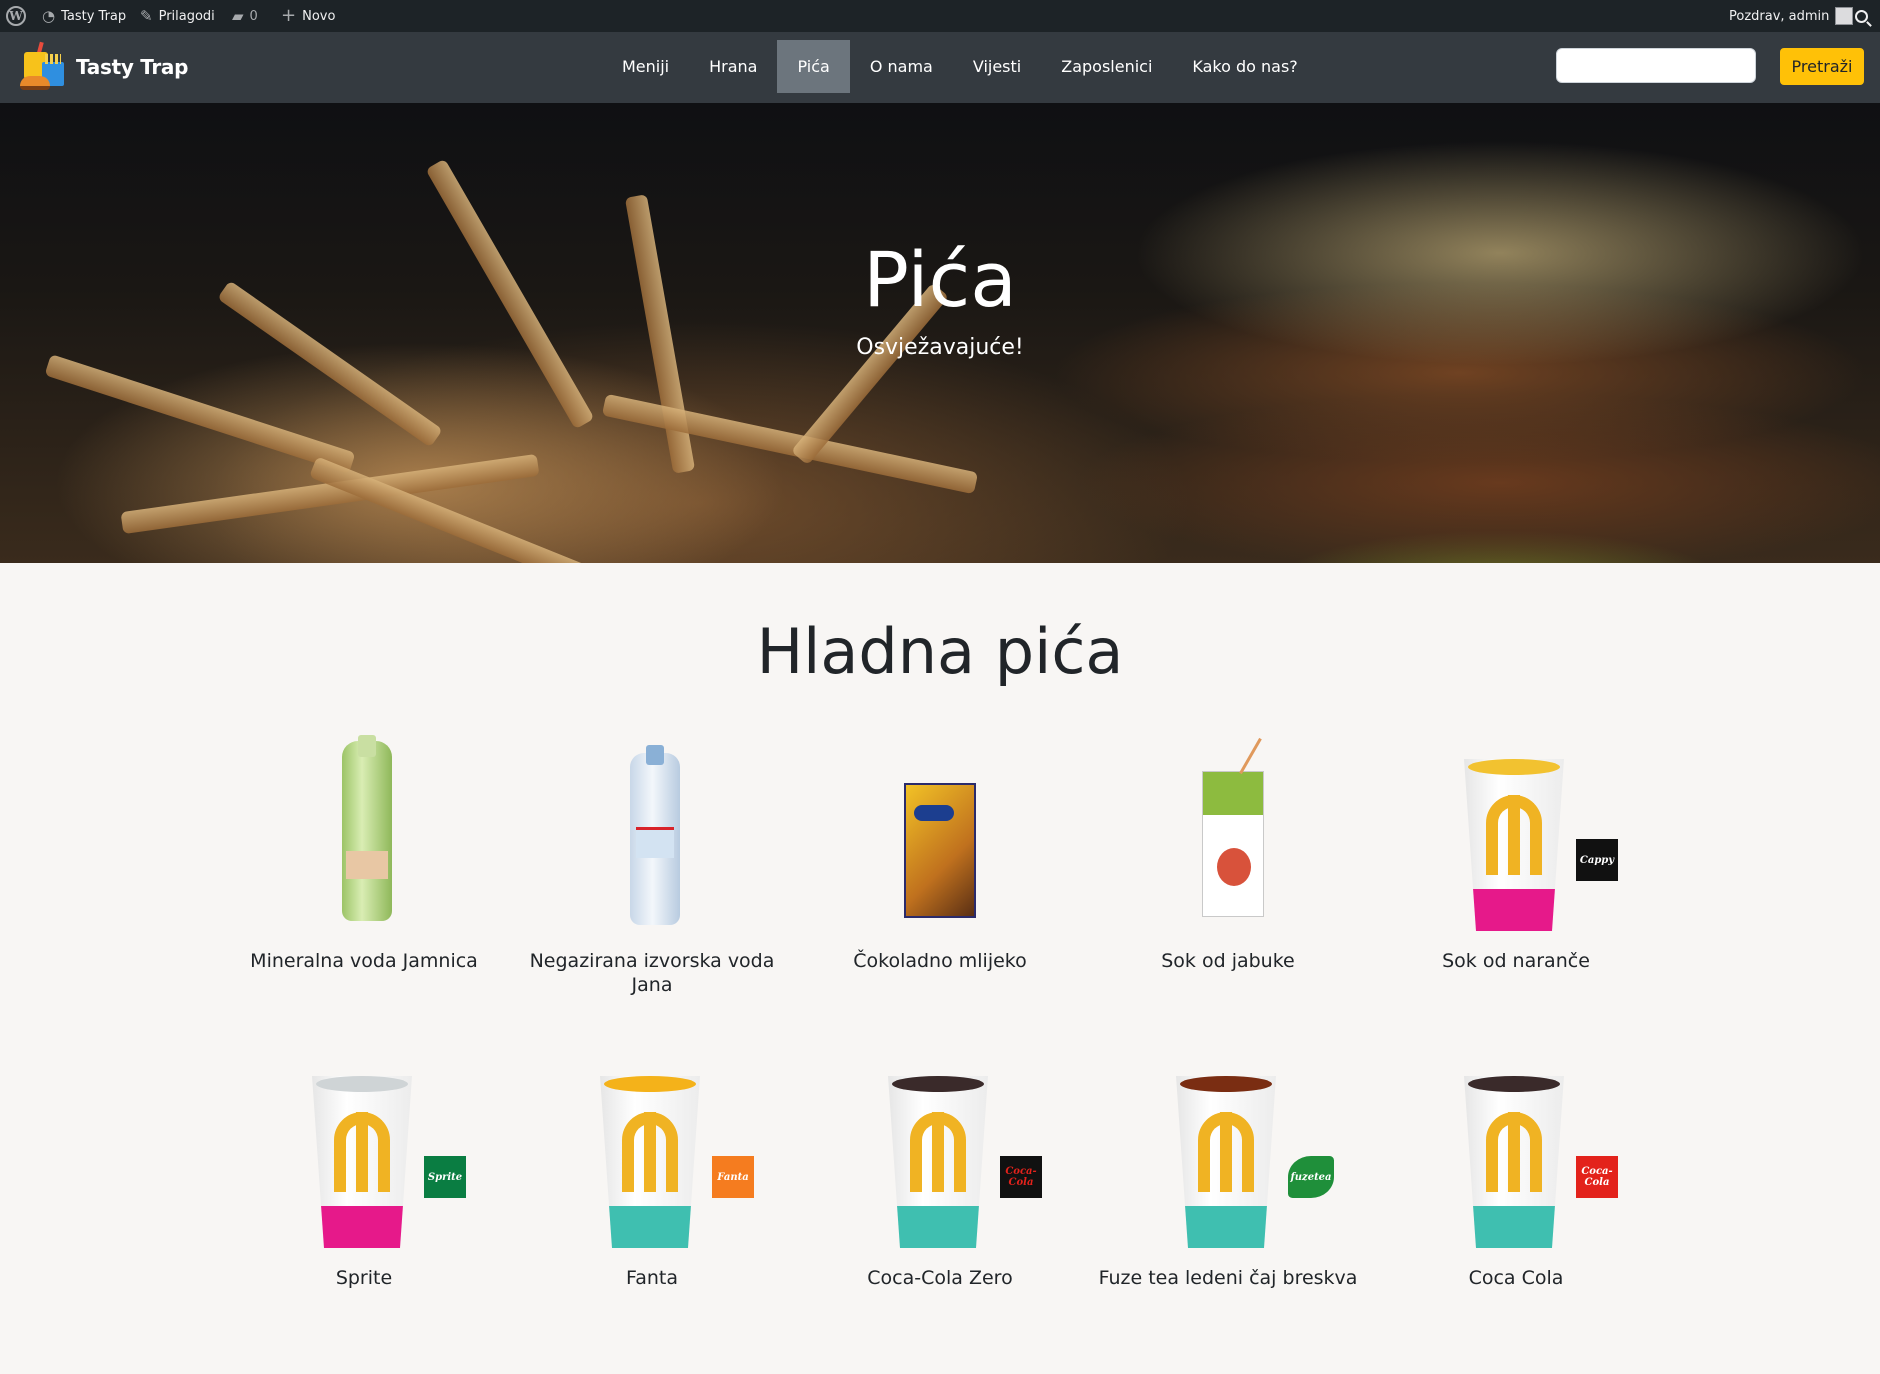  Describe the element at coordinates (367, 828) in the screenshot. I see `bottle-green-image` at that location.